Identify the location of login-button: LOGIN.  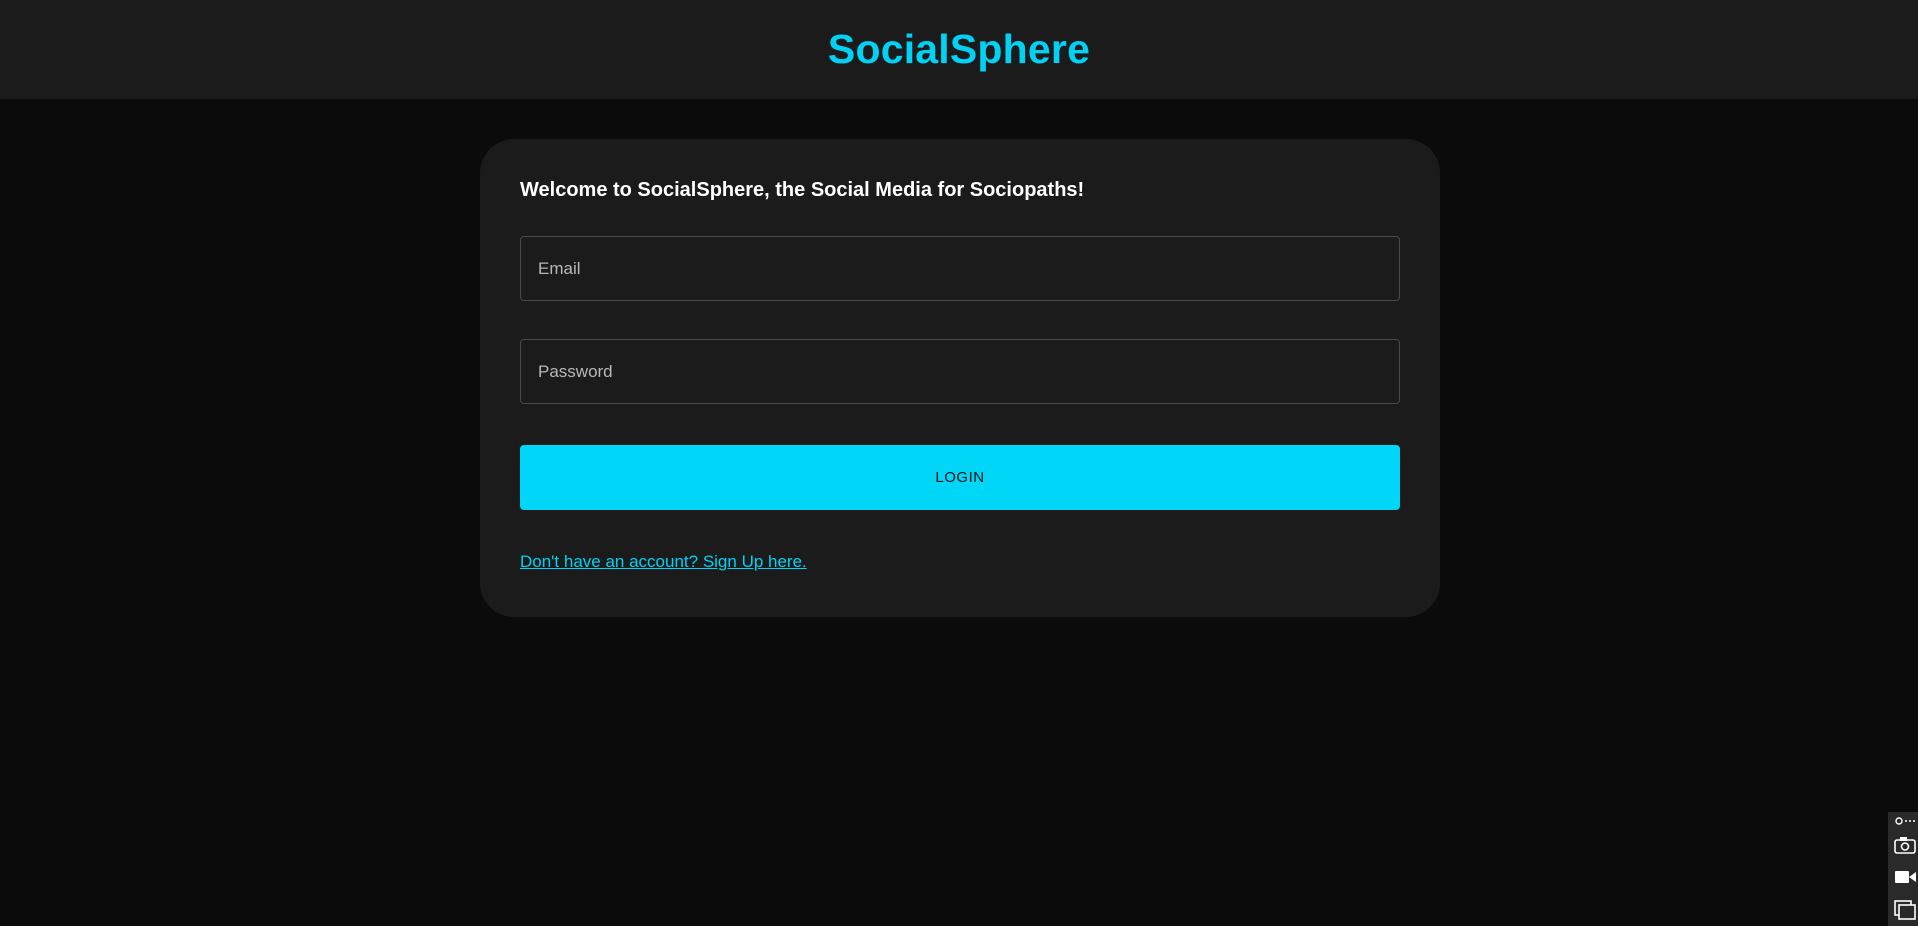
(960, 477).